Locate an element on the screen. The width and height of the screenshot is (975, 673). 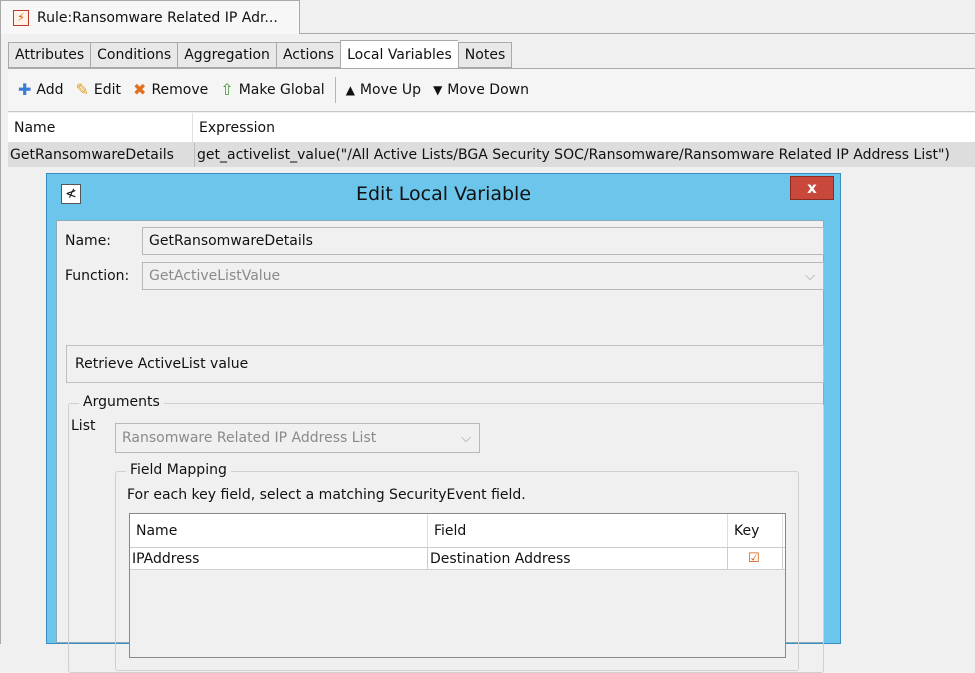
edit-button: ✎ Edit is located at coordinates (99, 90).